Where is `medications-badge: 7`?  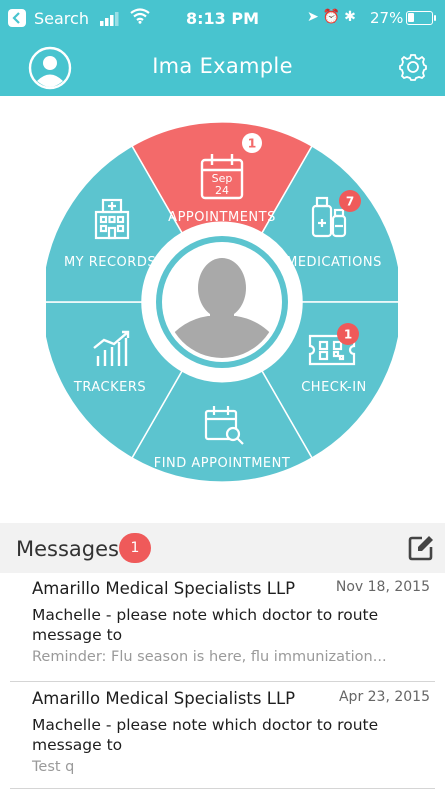 medications-badge: 7 is located at coordinates (350, 201).